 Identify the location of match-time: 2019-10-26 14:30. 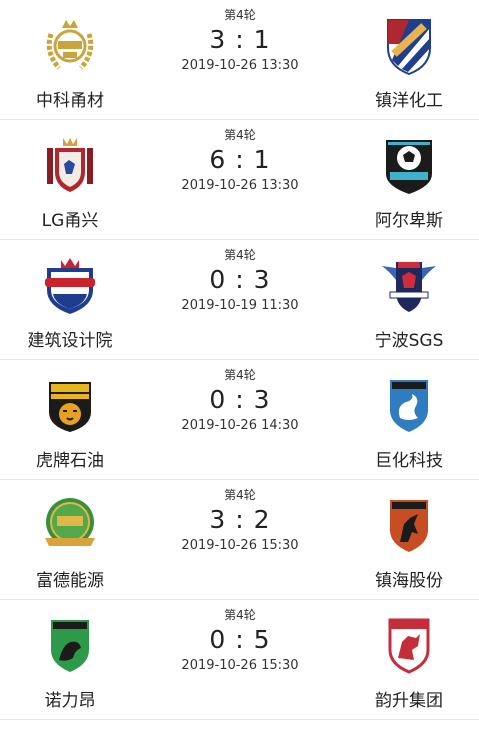
(240, 425).